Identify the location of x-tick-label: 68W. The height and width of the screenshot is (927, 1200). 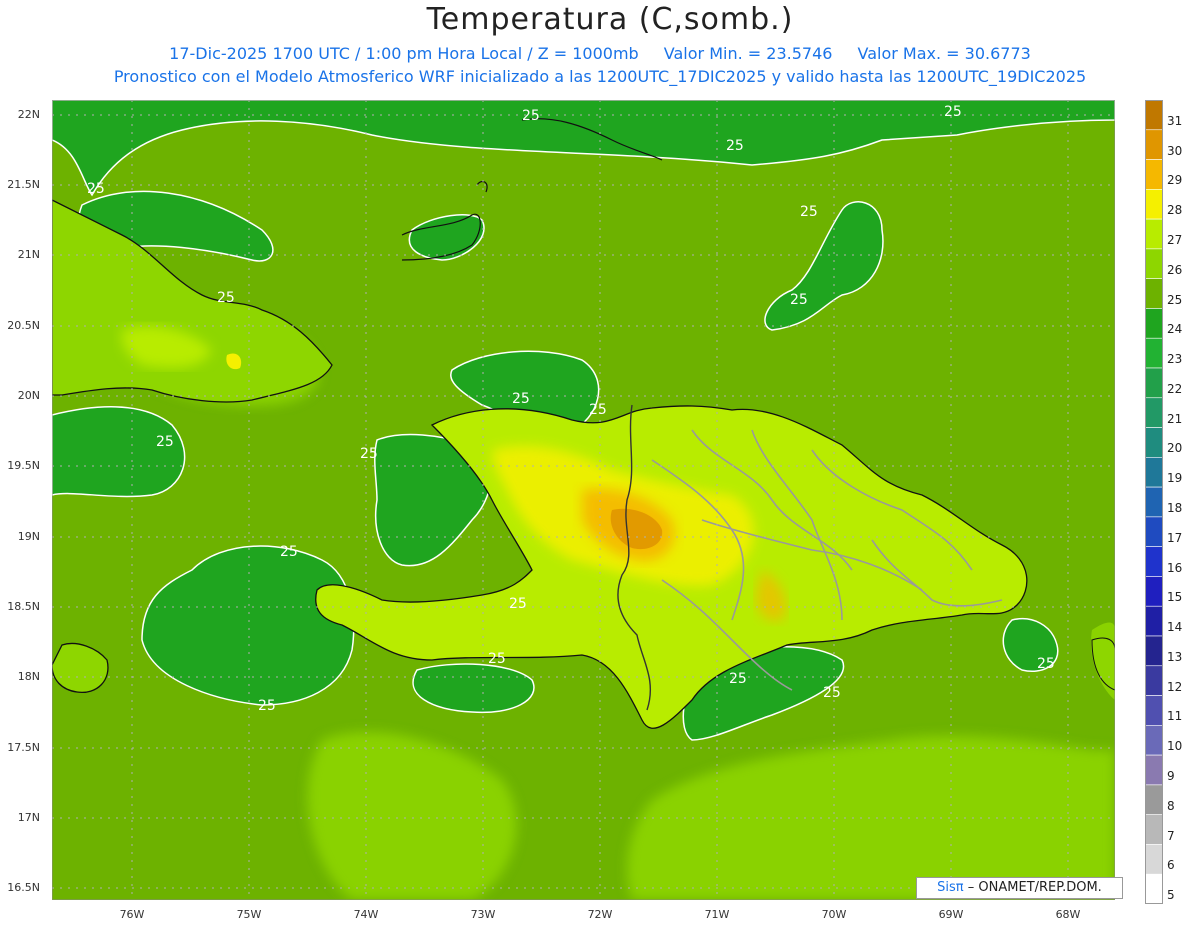
(1068, 914).